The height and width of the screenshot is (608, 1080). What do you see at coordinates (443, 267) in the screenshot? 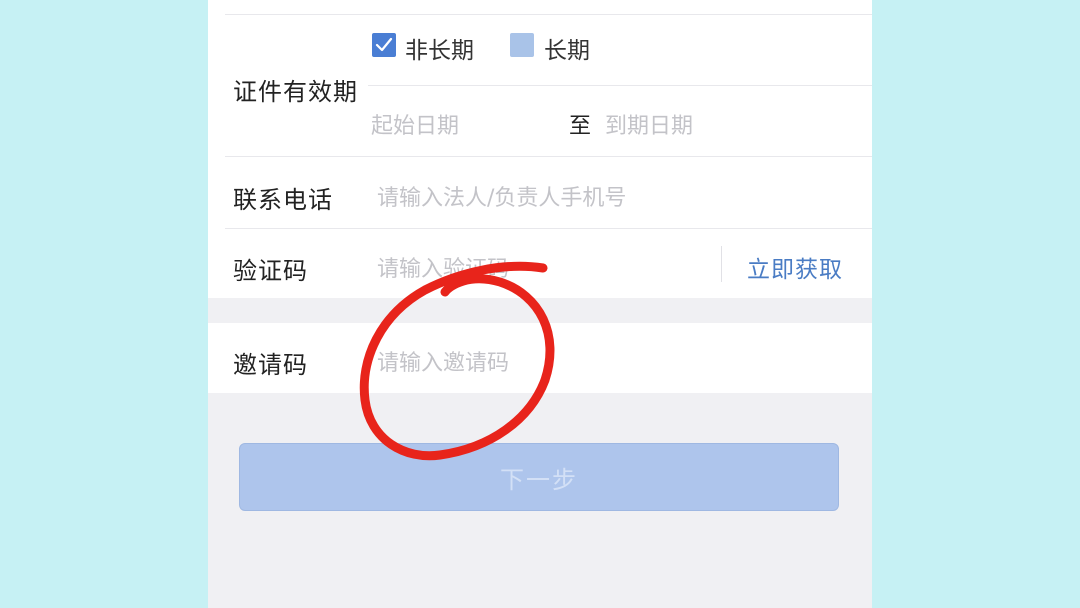
I see `code-input: 请输入验证码` at bounding box center [443, 267].